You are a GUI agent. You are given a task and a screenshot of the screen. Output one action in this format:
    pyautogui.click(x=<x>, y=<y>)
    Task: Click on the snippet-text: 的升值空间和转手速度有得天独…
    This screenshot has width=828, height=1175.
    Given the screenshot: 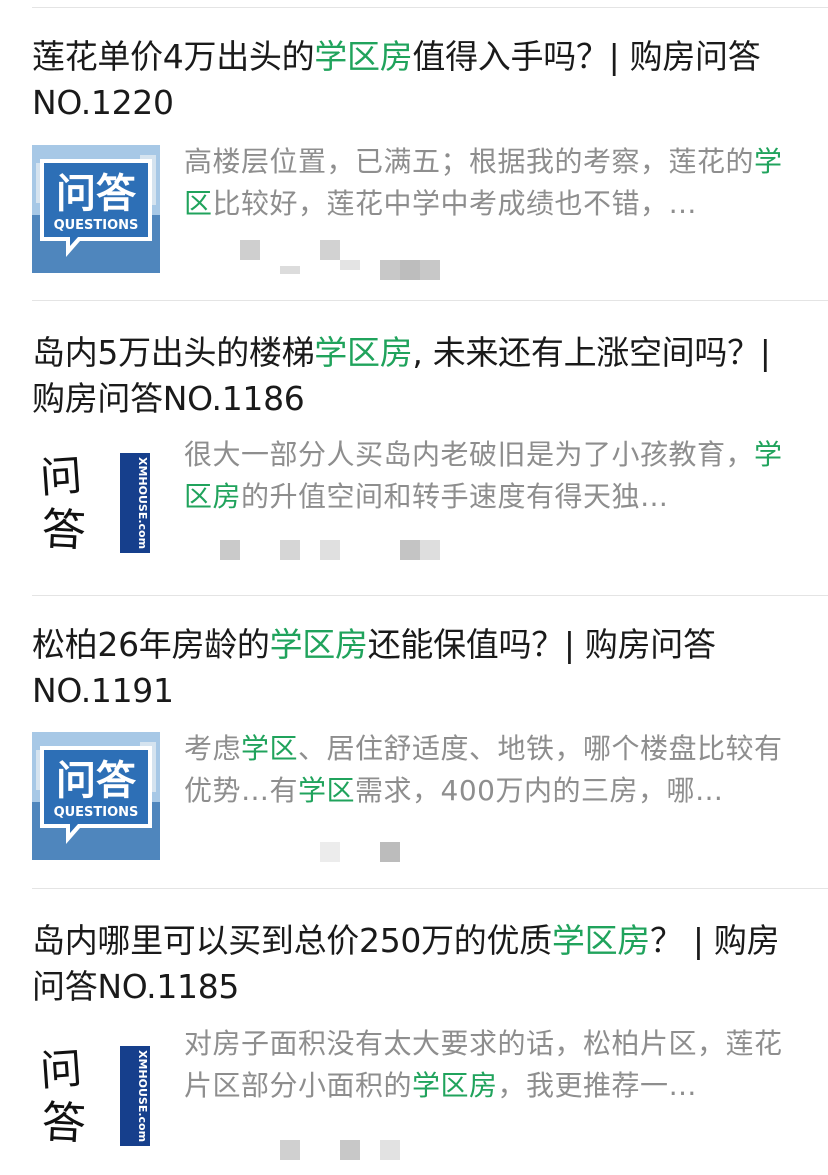 What is the action you would take?
    pyautogui.click(x=455, y=496)
    